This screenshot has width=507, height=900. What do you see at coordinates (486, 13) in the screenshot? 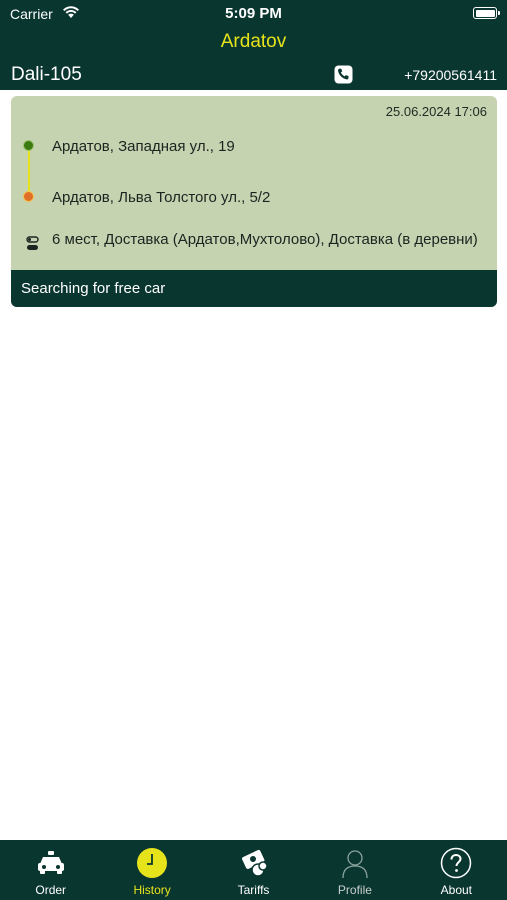
I see `battery-icon` at bounding box center [486, 13].